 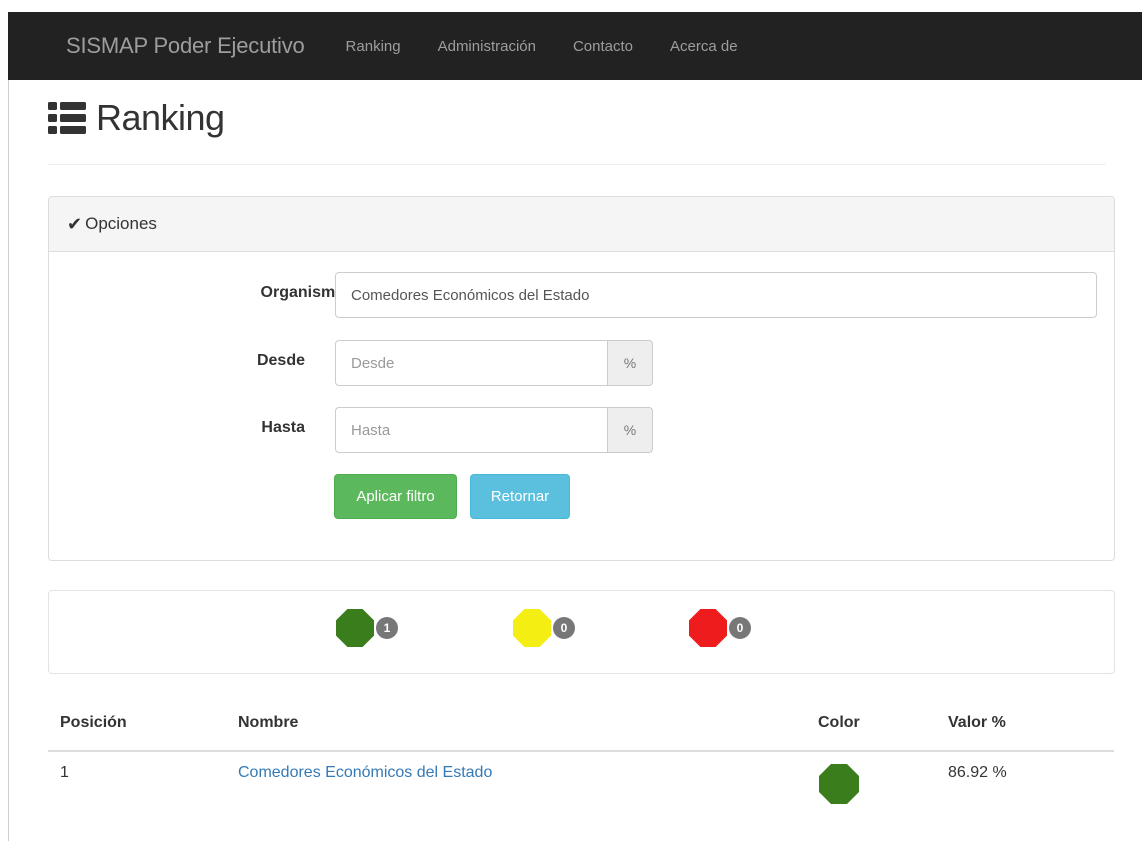 I want to click on options-panel-heading: ✔ Opciones, so click(x=581, y=224).